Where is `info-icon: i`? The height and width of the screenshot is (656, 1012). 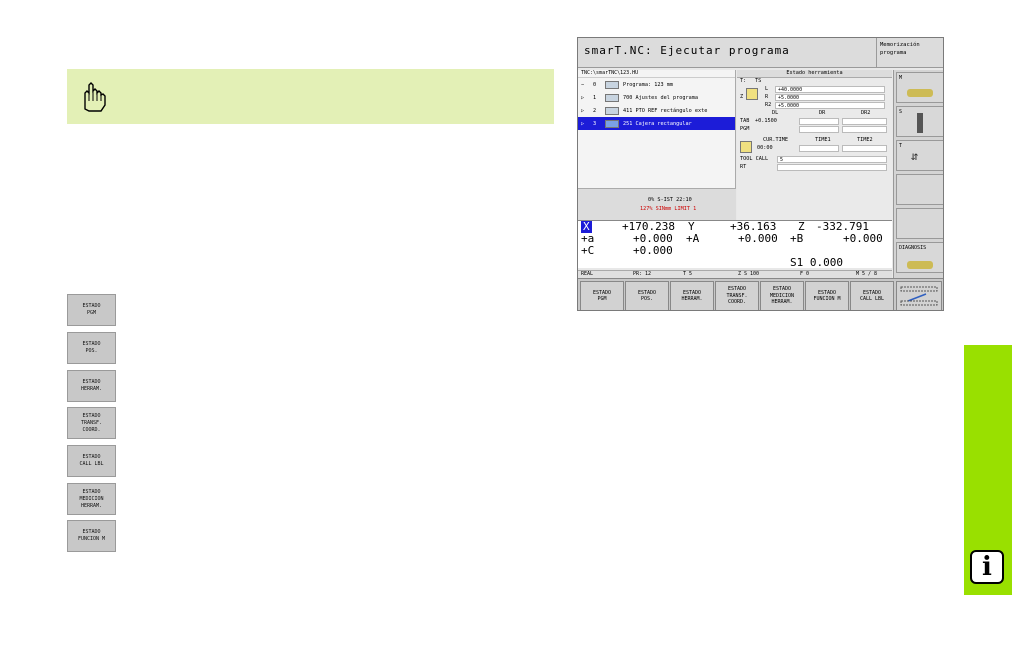
info-icon: i is located at coordinates (987, 567).